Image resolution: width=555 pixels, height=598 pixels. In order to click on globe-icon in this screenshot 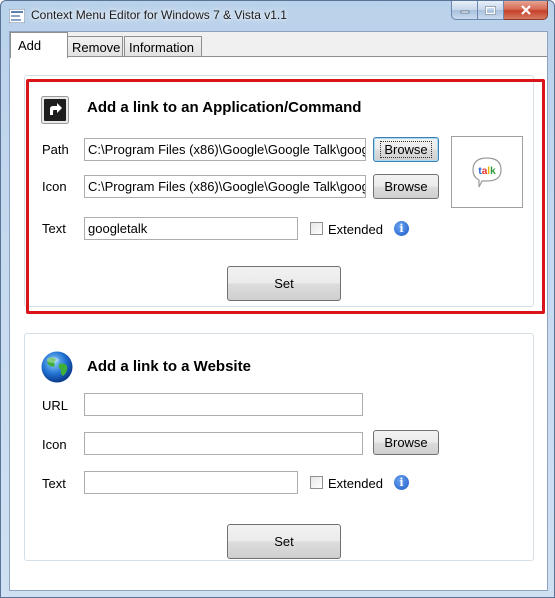, I will do `click(57, 367)`.